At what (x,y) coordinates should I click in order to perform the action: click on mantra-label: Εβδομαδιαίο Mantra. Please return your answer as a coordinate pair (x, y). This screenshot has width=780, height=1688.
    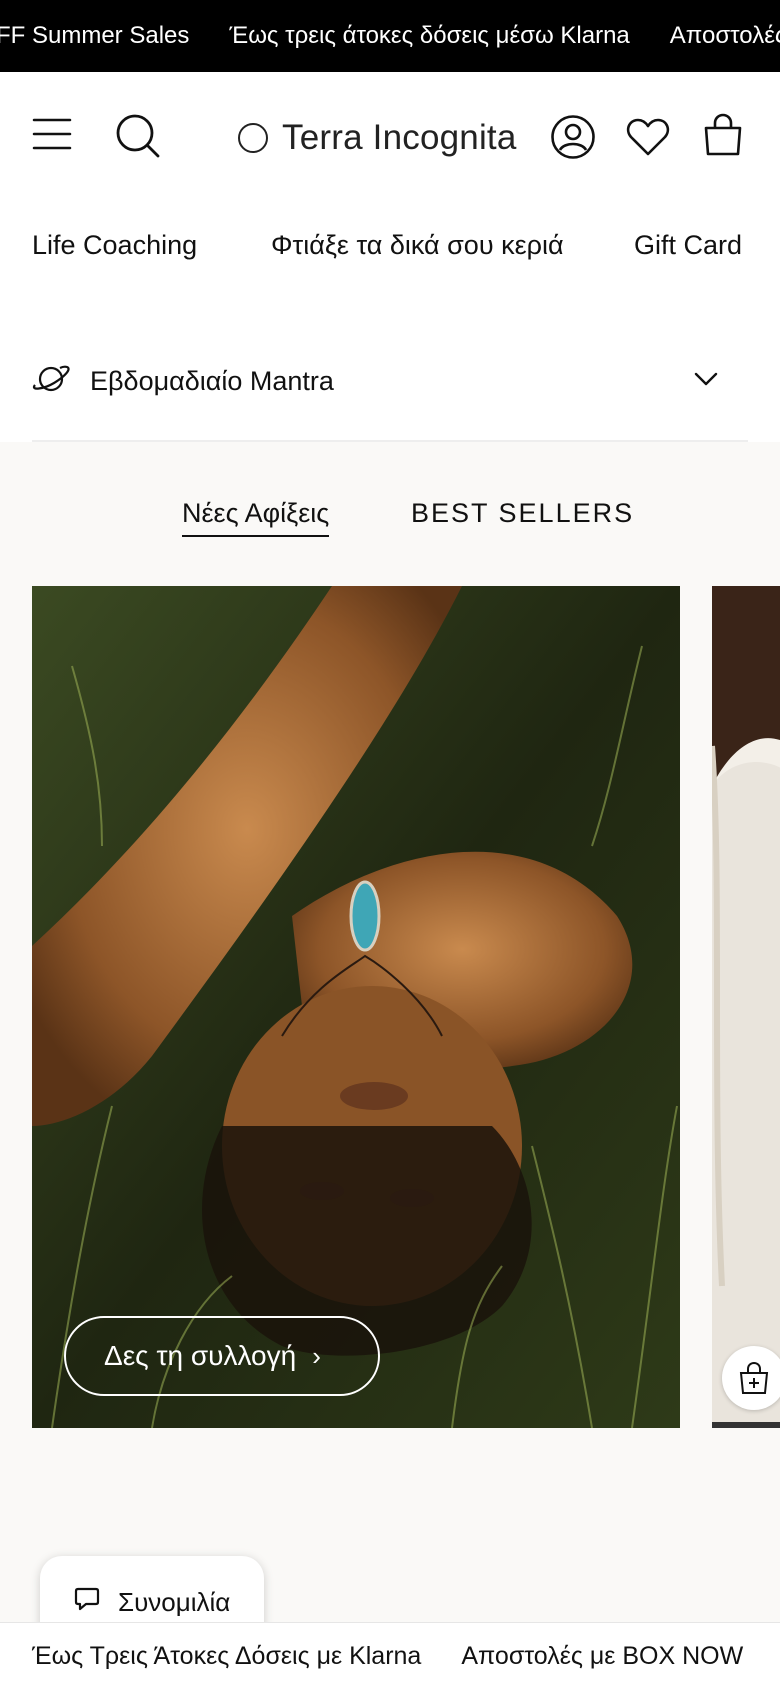
    Looking at the image, I should click on (212, 380).